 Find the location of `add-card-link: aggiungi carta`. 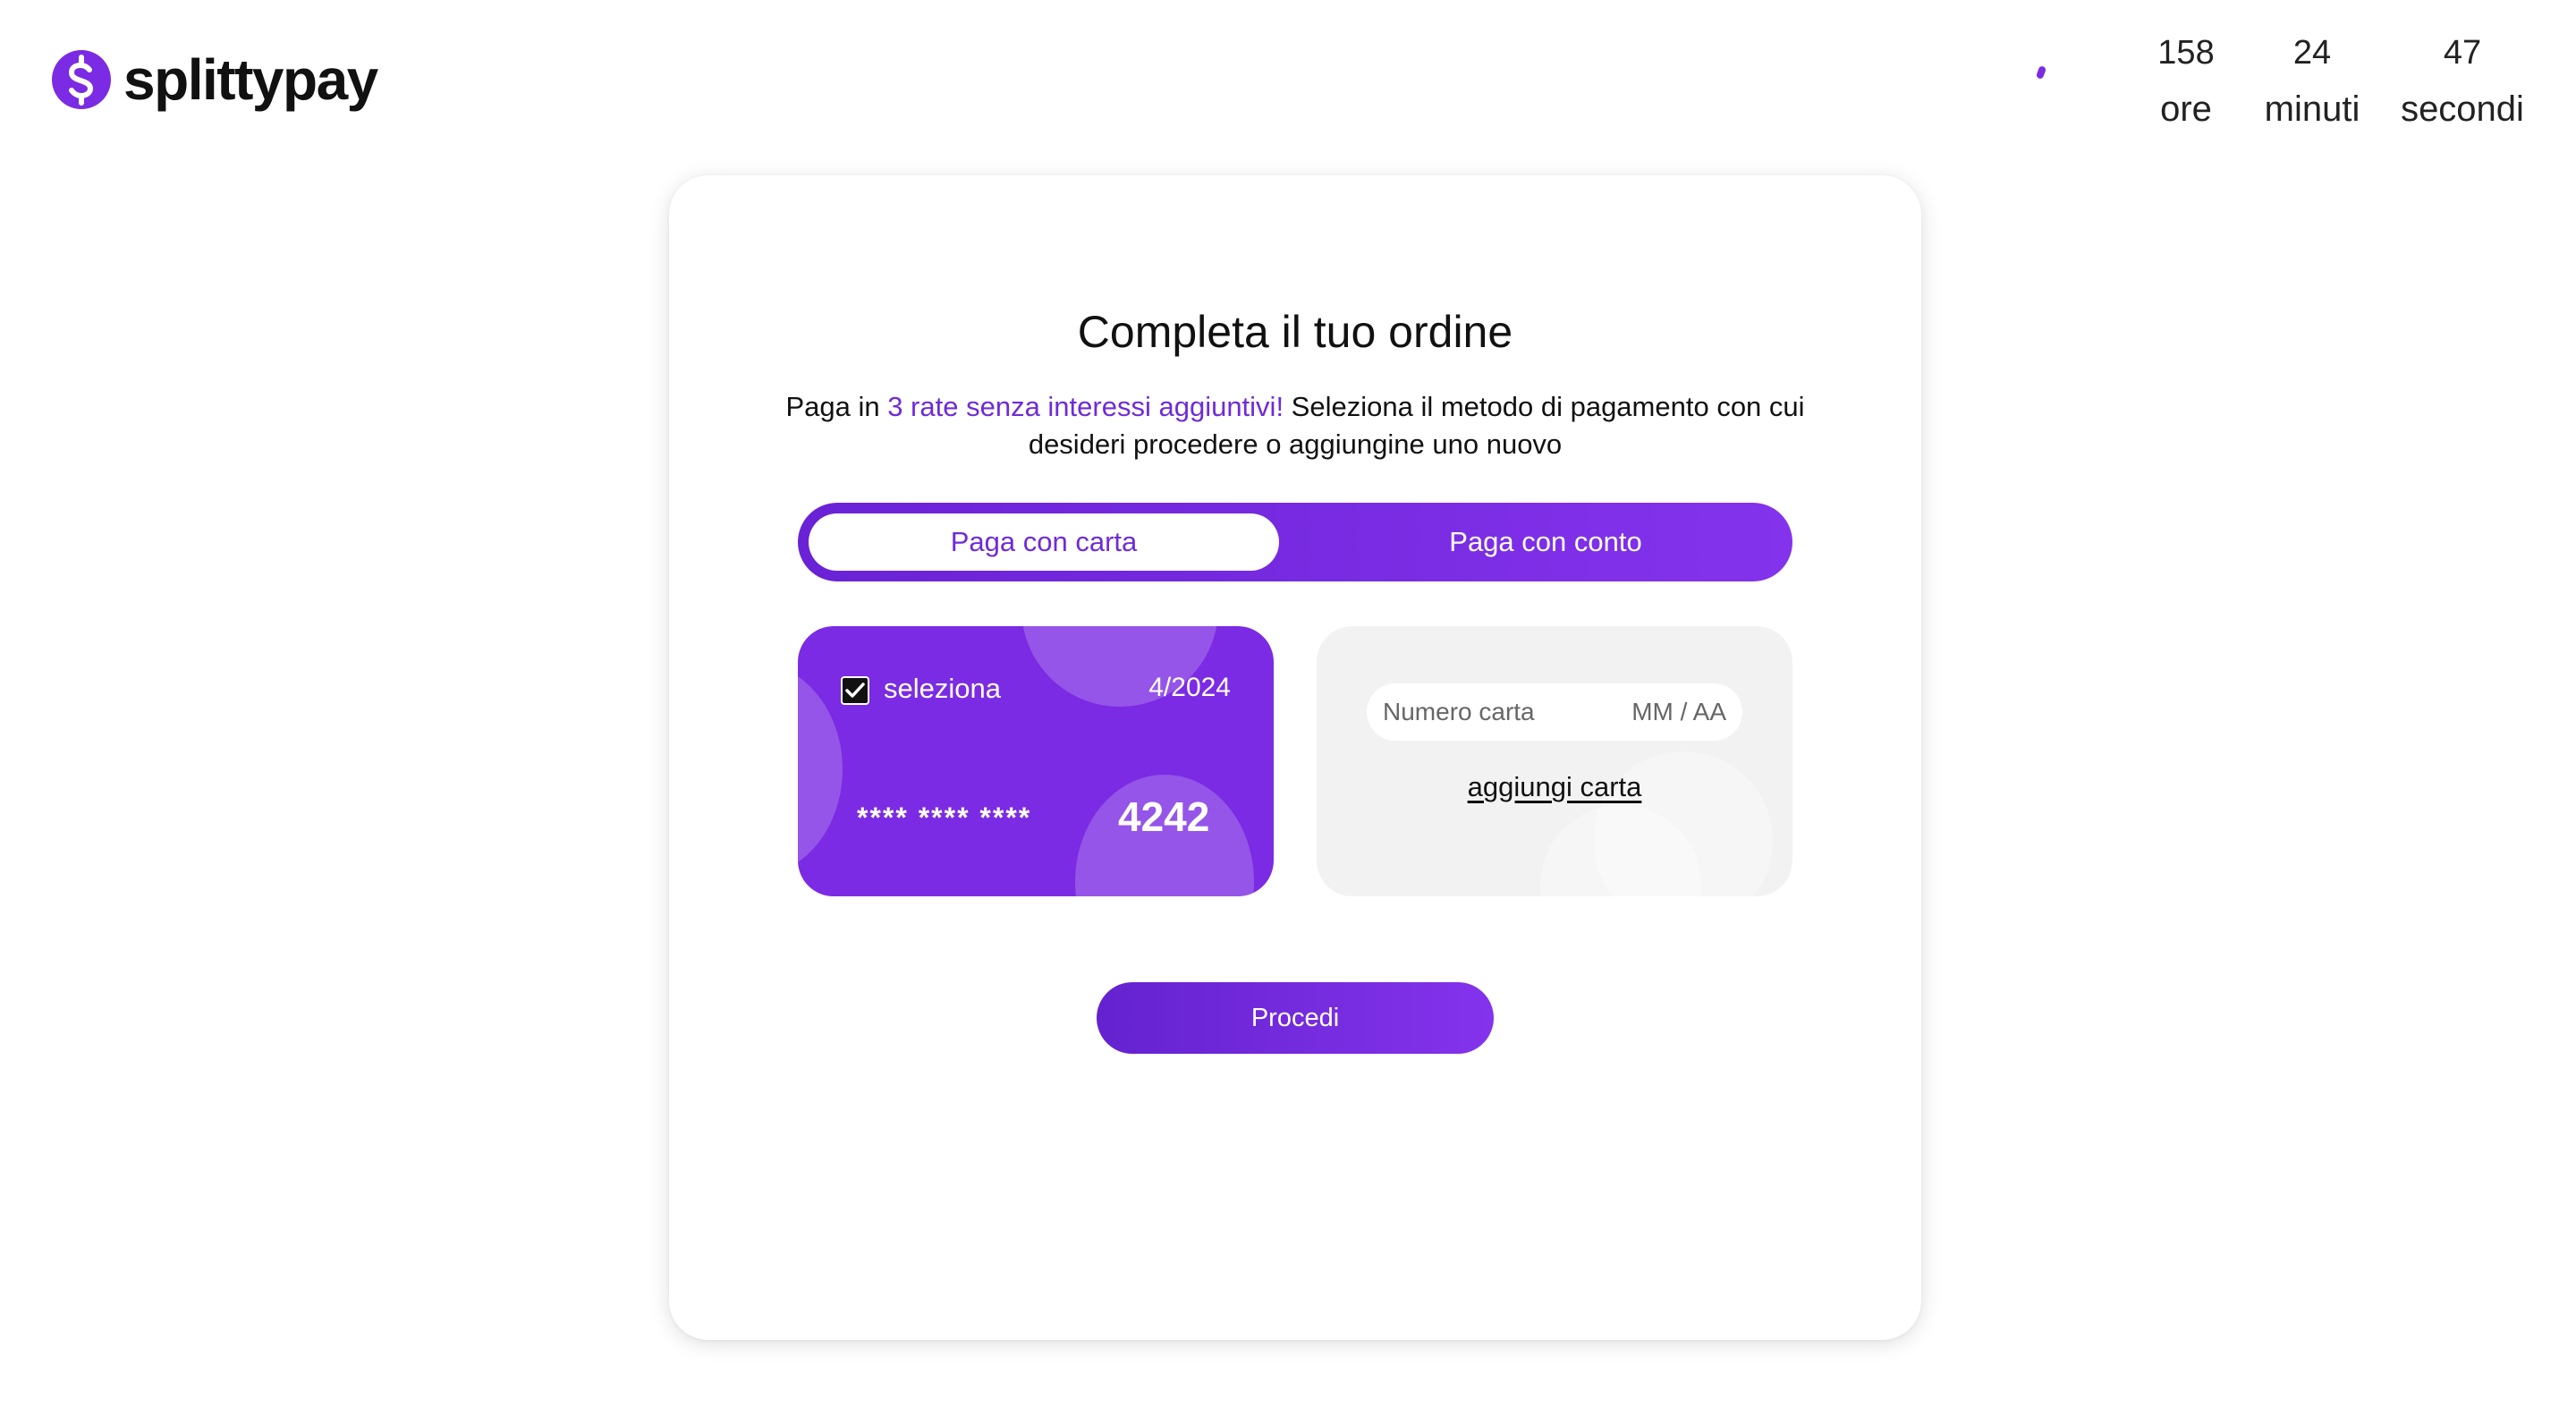

add-card-link: aggiungi carta is located at coordinates (1554, 787).